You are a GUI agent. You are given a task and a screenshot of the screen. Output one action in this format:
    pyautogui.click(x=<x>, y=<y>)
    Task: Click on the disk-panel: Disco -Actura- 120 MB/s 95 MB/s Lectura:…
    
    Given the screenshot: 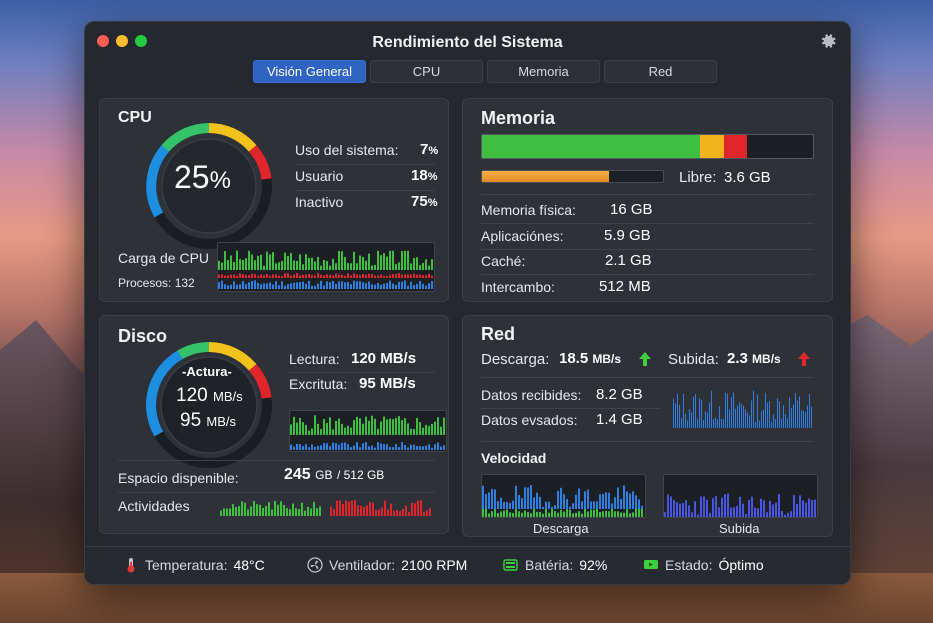 What is the action you would take?
    pyautogui.click(x=274, y=424)
    